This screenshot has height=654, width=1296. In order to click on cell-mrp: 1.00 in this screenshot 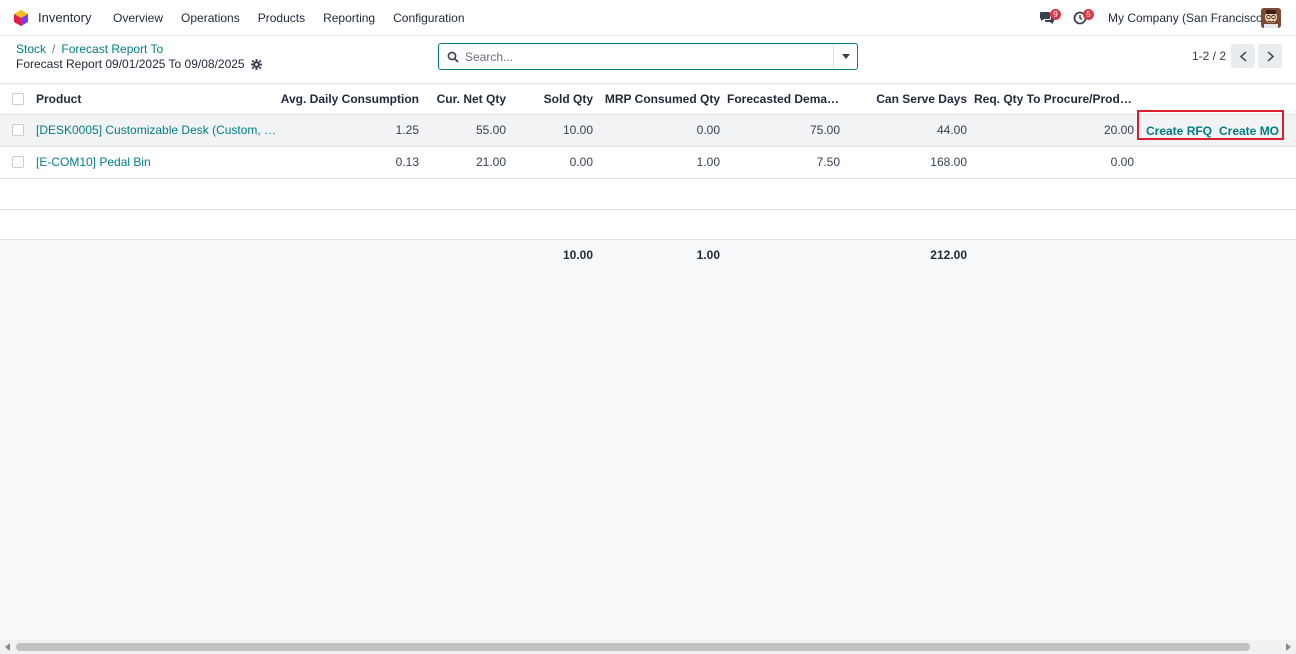, I will do `click(708, 162)`.